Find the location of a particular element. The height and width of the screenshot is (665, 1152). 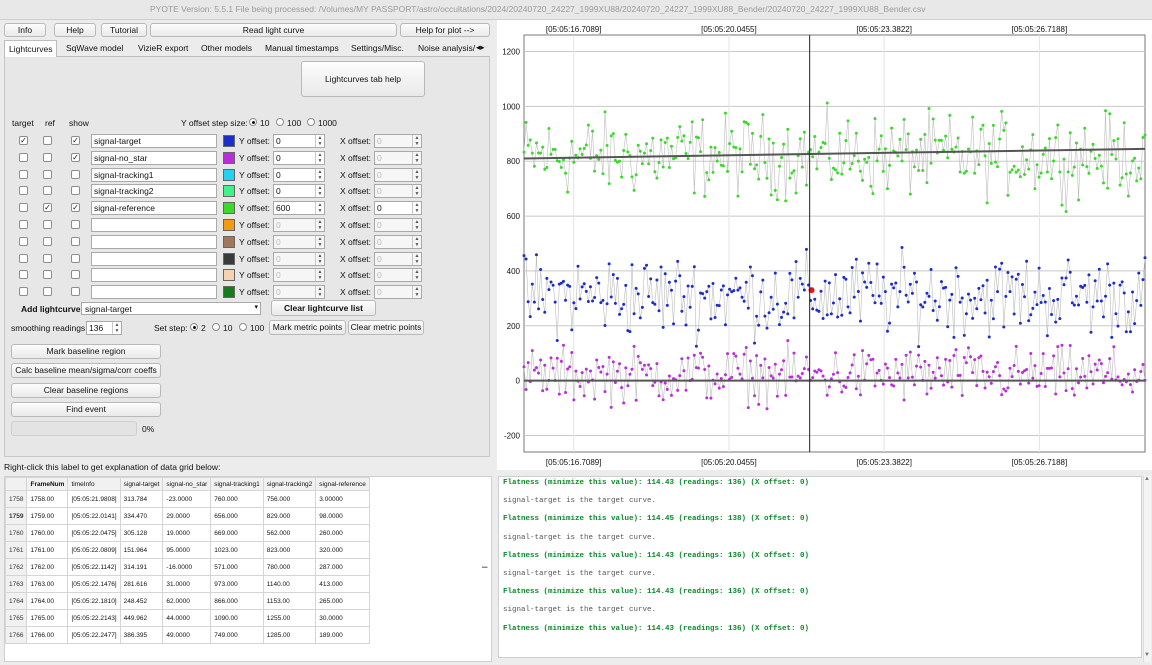

grid-cell: 656.000 is located at coordinates (237, 516).